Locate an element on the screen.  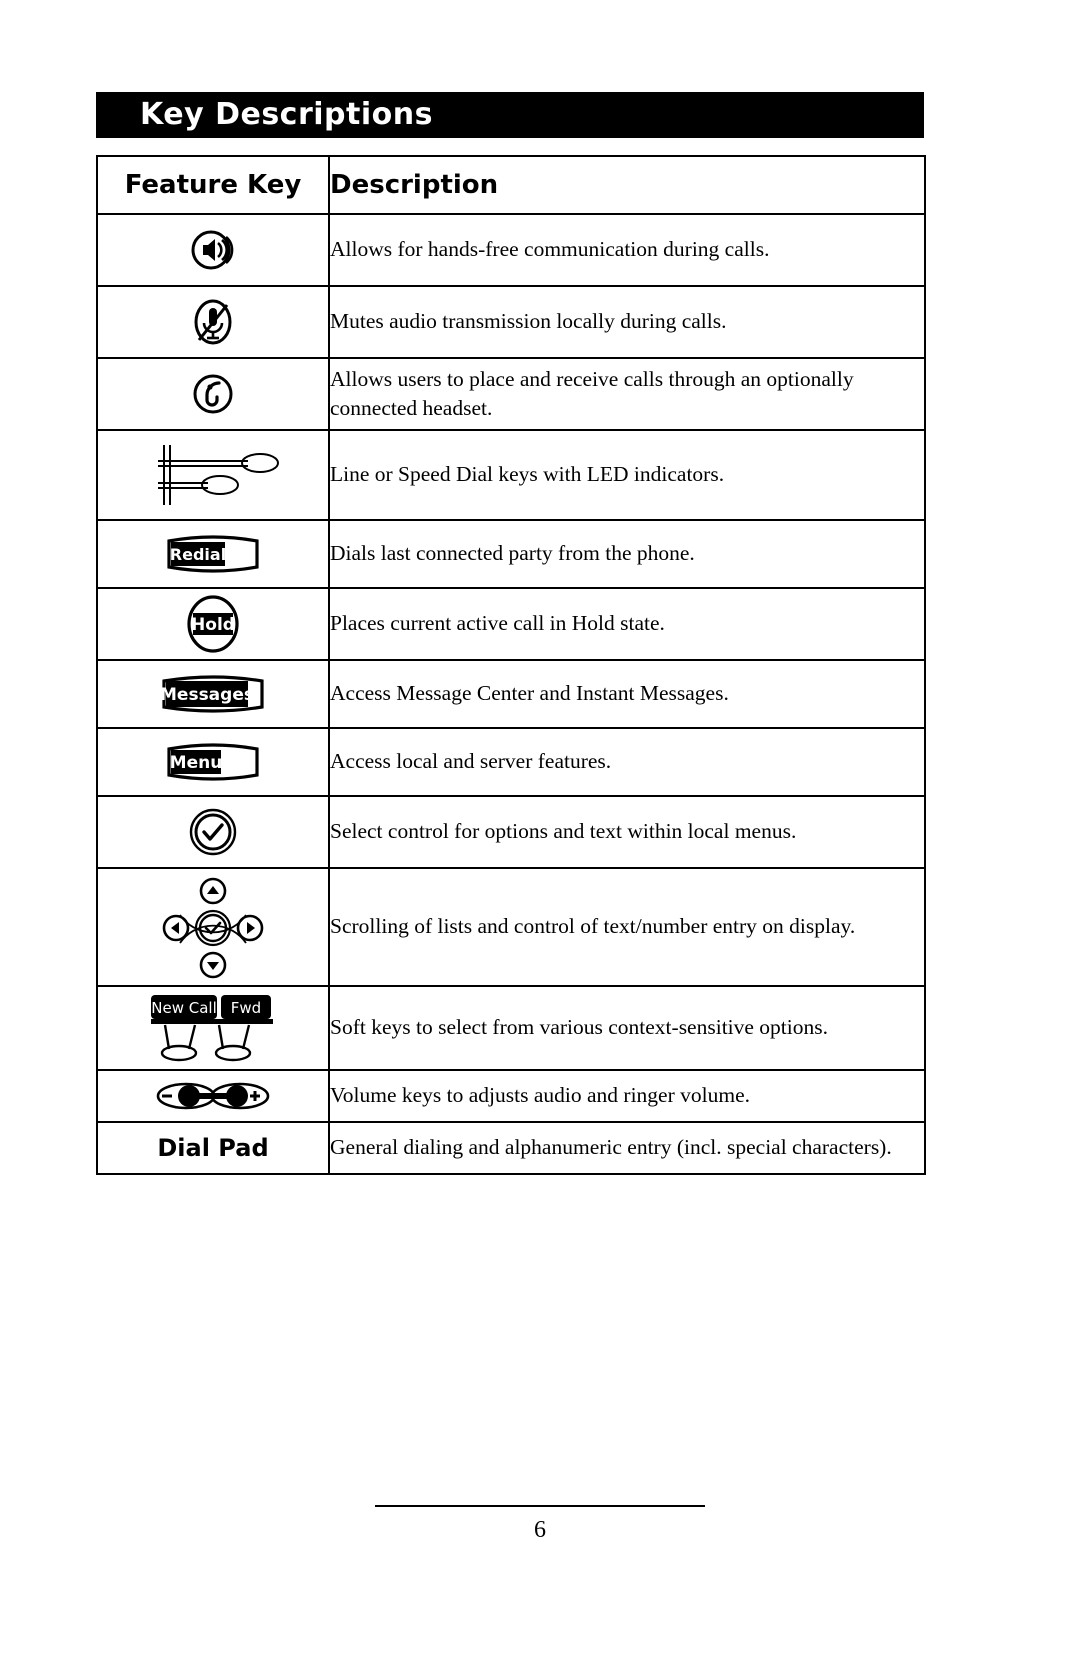
volume-keys-icon is located at coordinates (213, 1096).